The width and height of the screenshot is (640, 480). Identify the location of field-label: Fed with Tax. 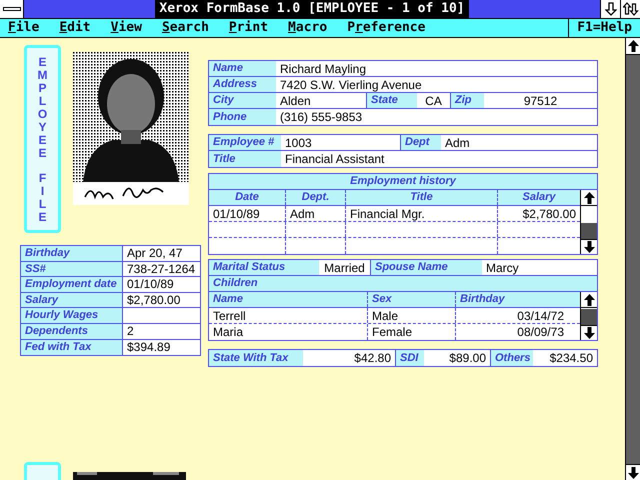
(72, 348).